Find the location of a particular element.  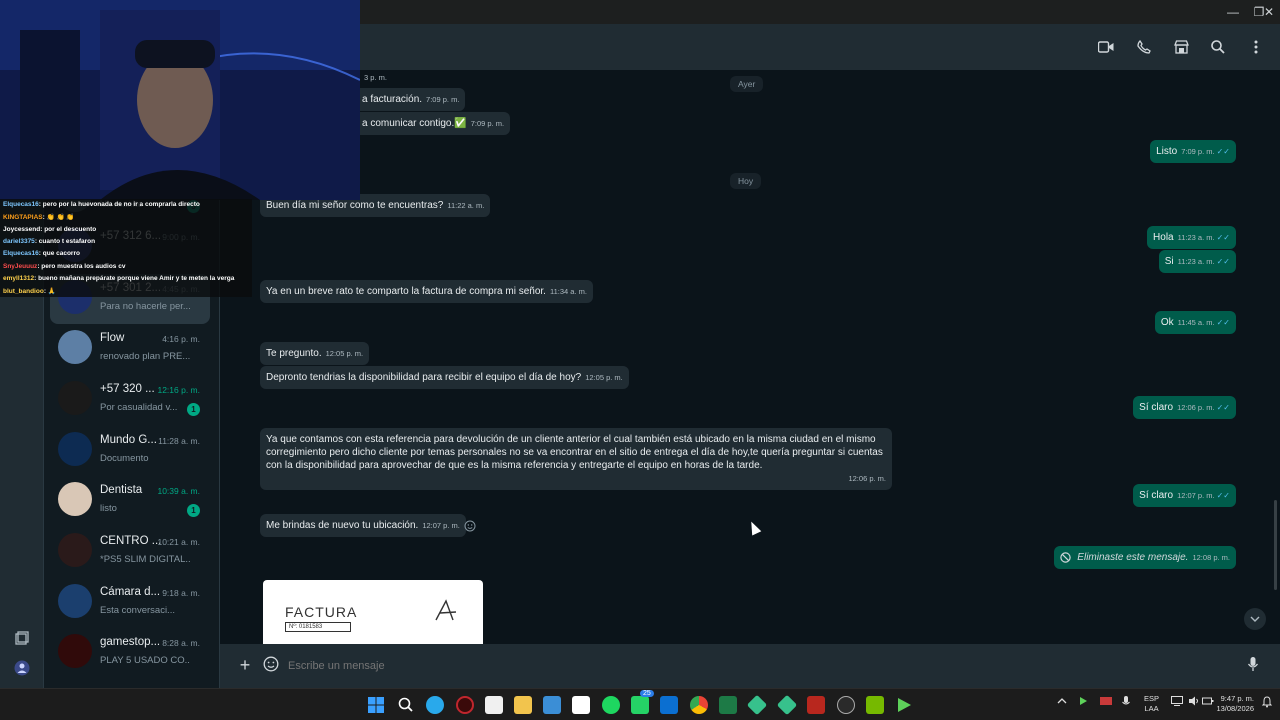

language-indicator: ESP LAA is located at coordinates (1151, 704).